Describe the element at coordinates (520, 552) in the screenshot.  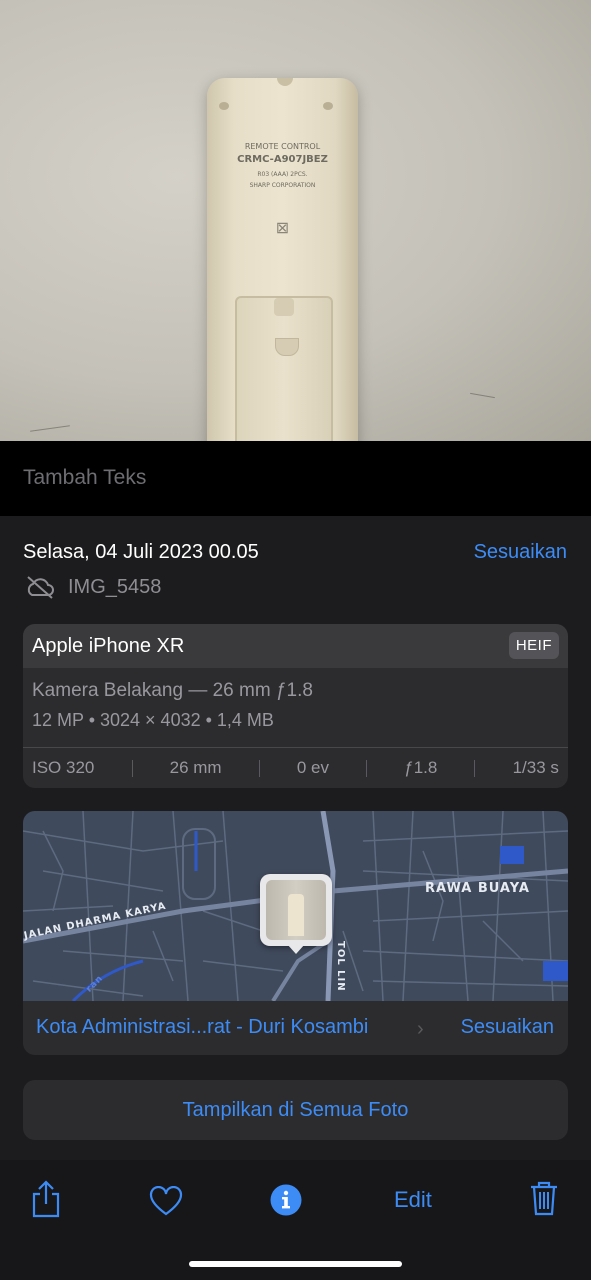
I see `adjust-date-button: Sesuaikan` at that location.